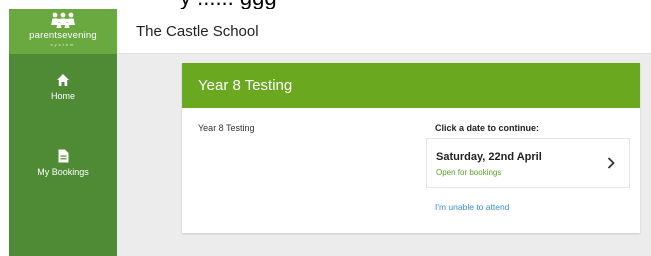 The height and width of the screenshot is (256, 651). I want to click on sidebar-item-label: Home, so click(62, 96).